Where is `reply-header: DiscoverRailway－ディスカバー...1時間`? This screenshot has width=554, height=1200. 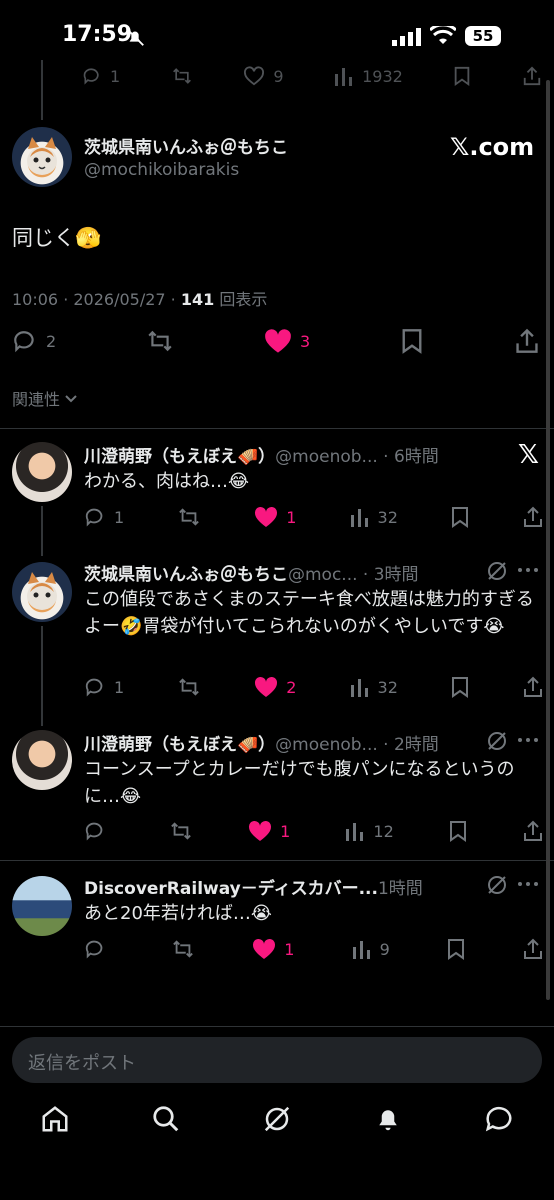 reply-header: DiscoverRailway－ディスカバー...1時間 is located at coordinates (284, 886).